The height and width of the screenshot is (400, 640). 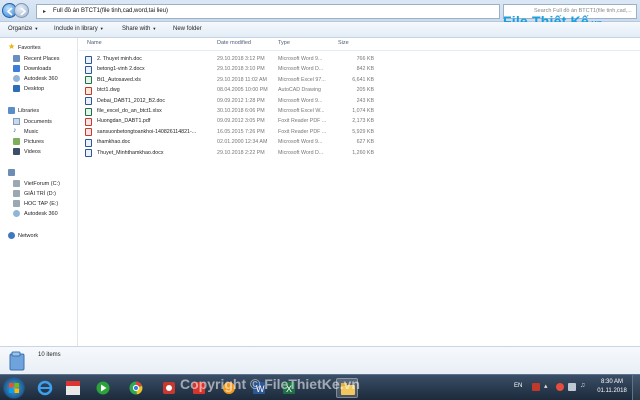 What do you see at coordinates (32, 151) in the screenshot?
I see `nav-item-label: Videos` at bounding box center [32, 151].